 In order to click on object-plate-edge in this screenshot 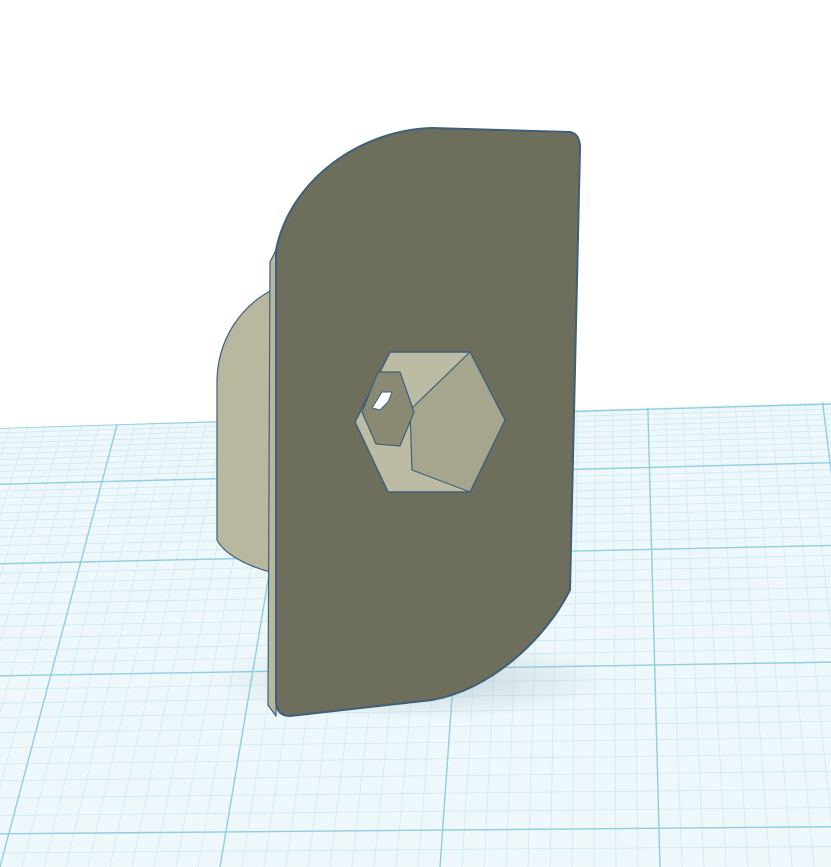, I will do `click(272, 483)`.